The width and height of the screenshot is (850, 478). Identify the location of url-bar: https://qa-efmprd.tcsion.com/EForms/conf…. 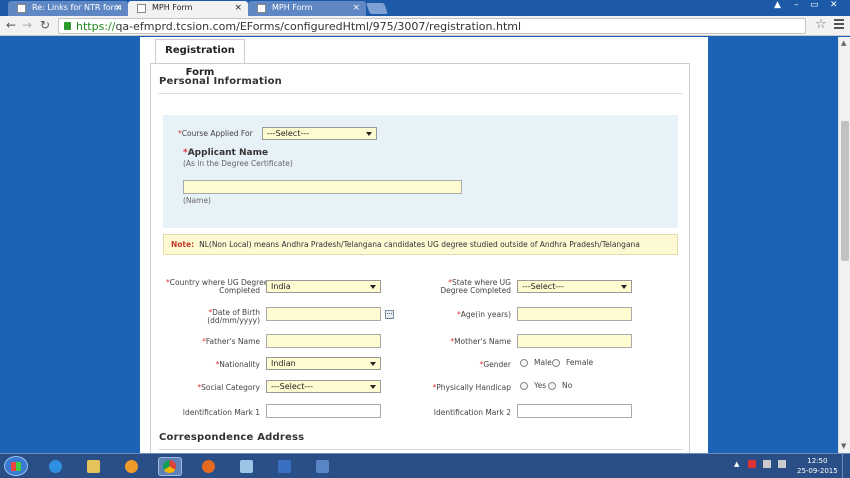
(432, 26).